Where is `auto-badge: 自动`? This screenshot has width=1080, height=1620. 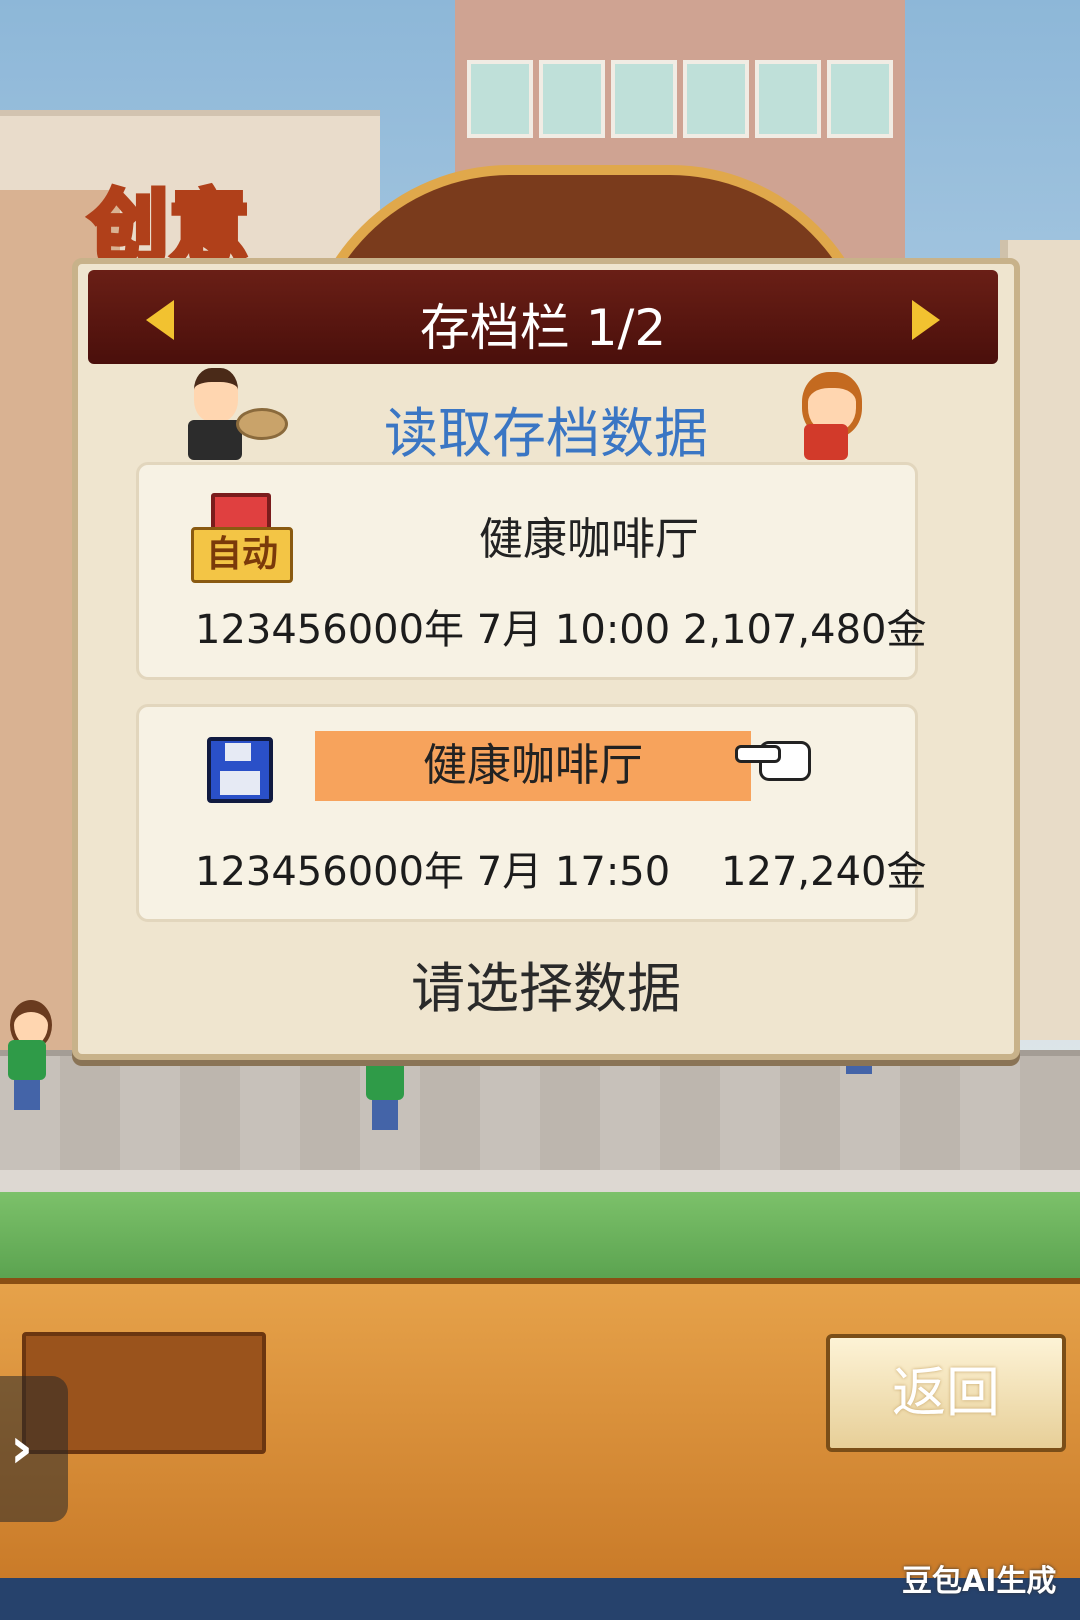 auto-badge: 自动 is located at coordinates (242, 555).